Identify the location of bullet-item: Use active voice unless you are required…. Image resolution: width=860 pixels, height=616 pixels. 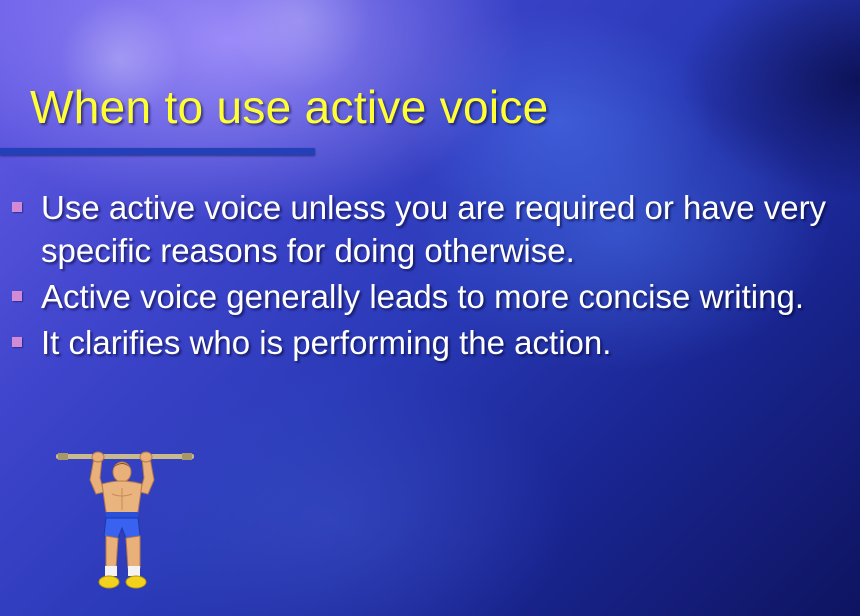
(430, 229).